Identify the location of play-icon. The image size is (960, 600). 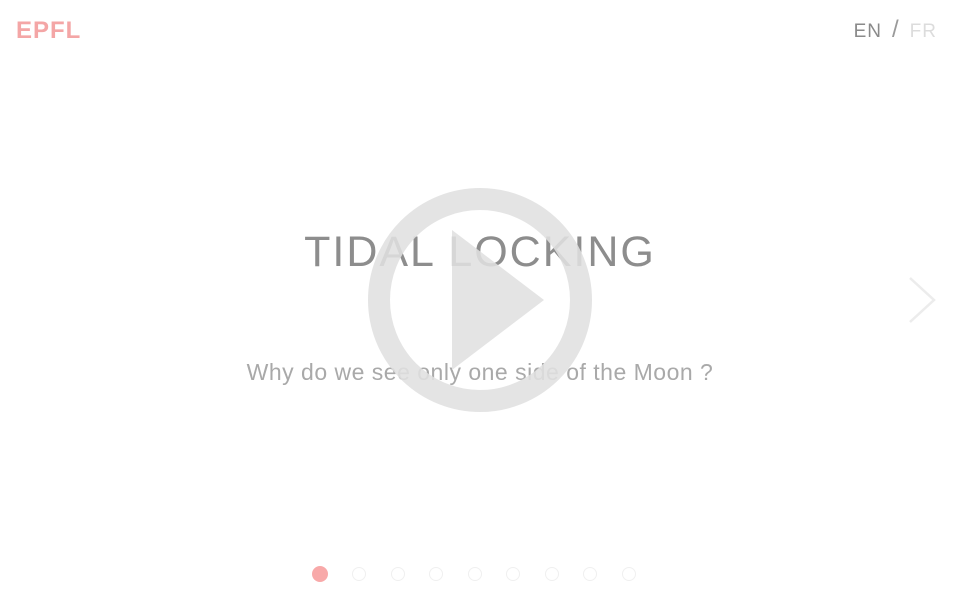
(480, 300).